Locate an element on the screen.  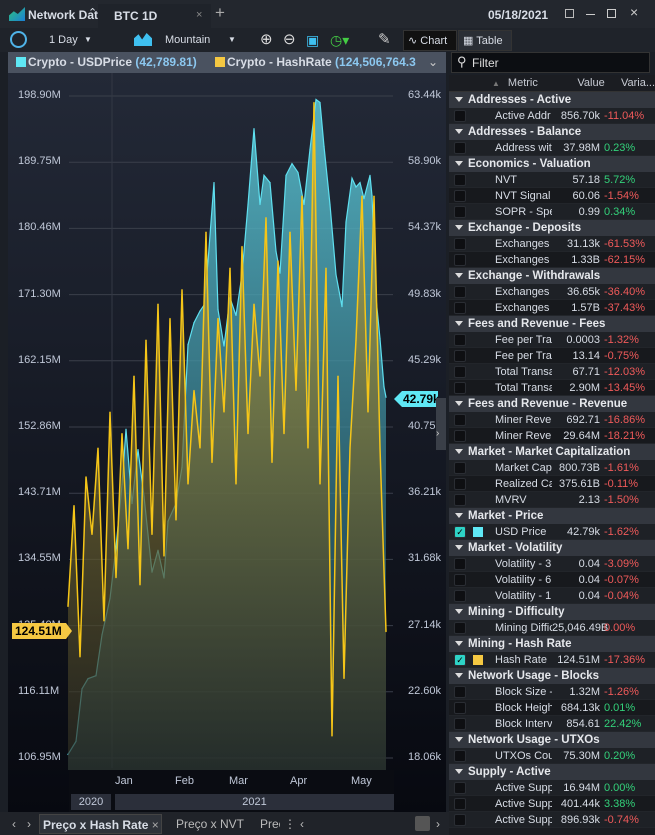
zoom-history-icon: ◷▾ is located at coordinates (339, 40).